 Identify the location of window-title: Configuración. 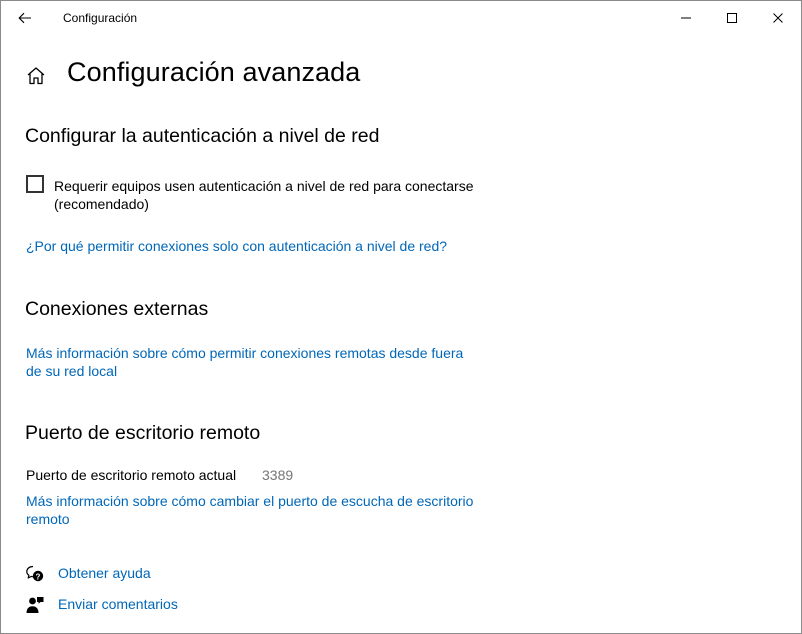
(100, 18).